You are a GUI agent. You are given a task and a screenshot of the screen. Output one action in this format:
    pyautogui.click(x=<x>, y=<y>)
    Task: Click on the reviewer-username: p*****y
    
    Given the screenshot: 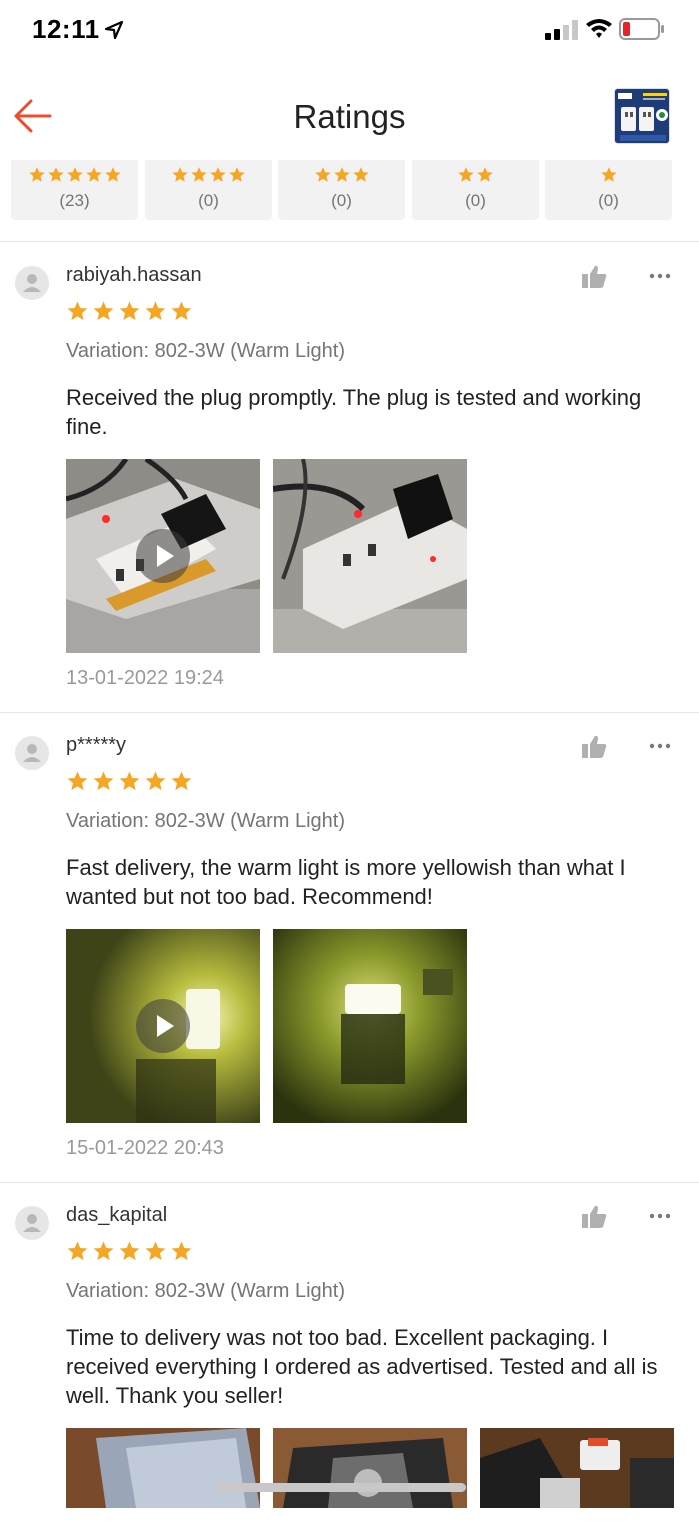 What is the action you would take?
    pyautogui.click(x=96, y=745)
    